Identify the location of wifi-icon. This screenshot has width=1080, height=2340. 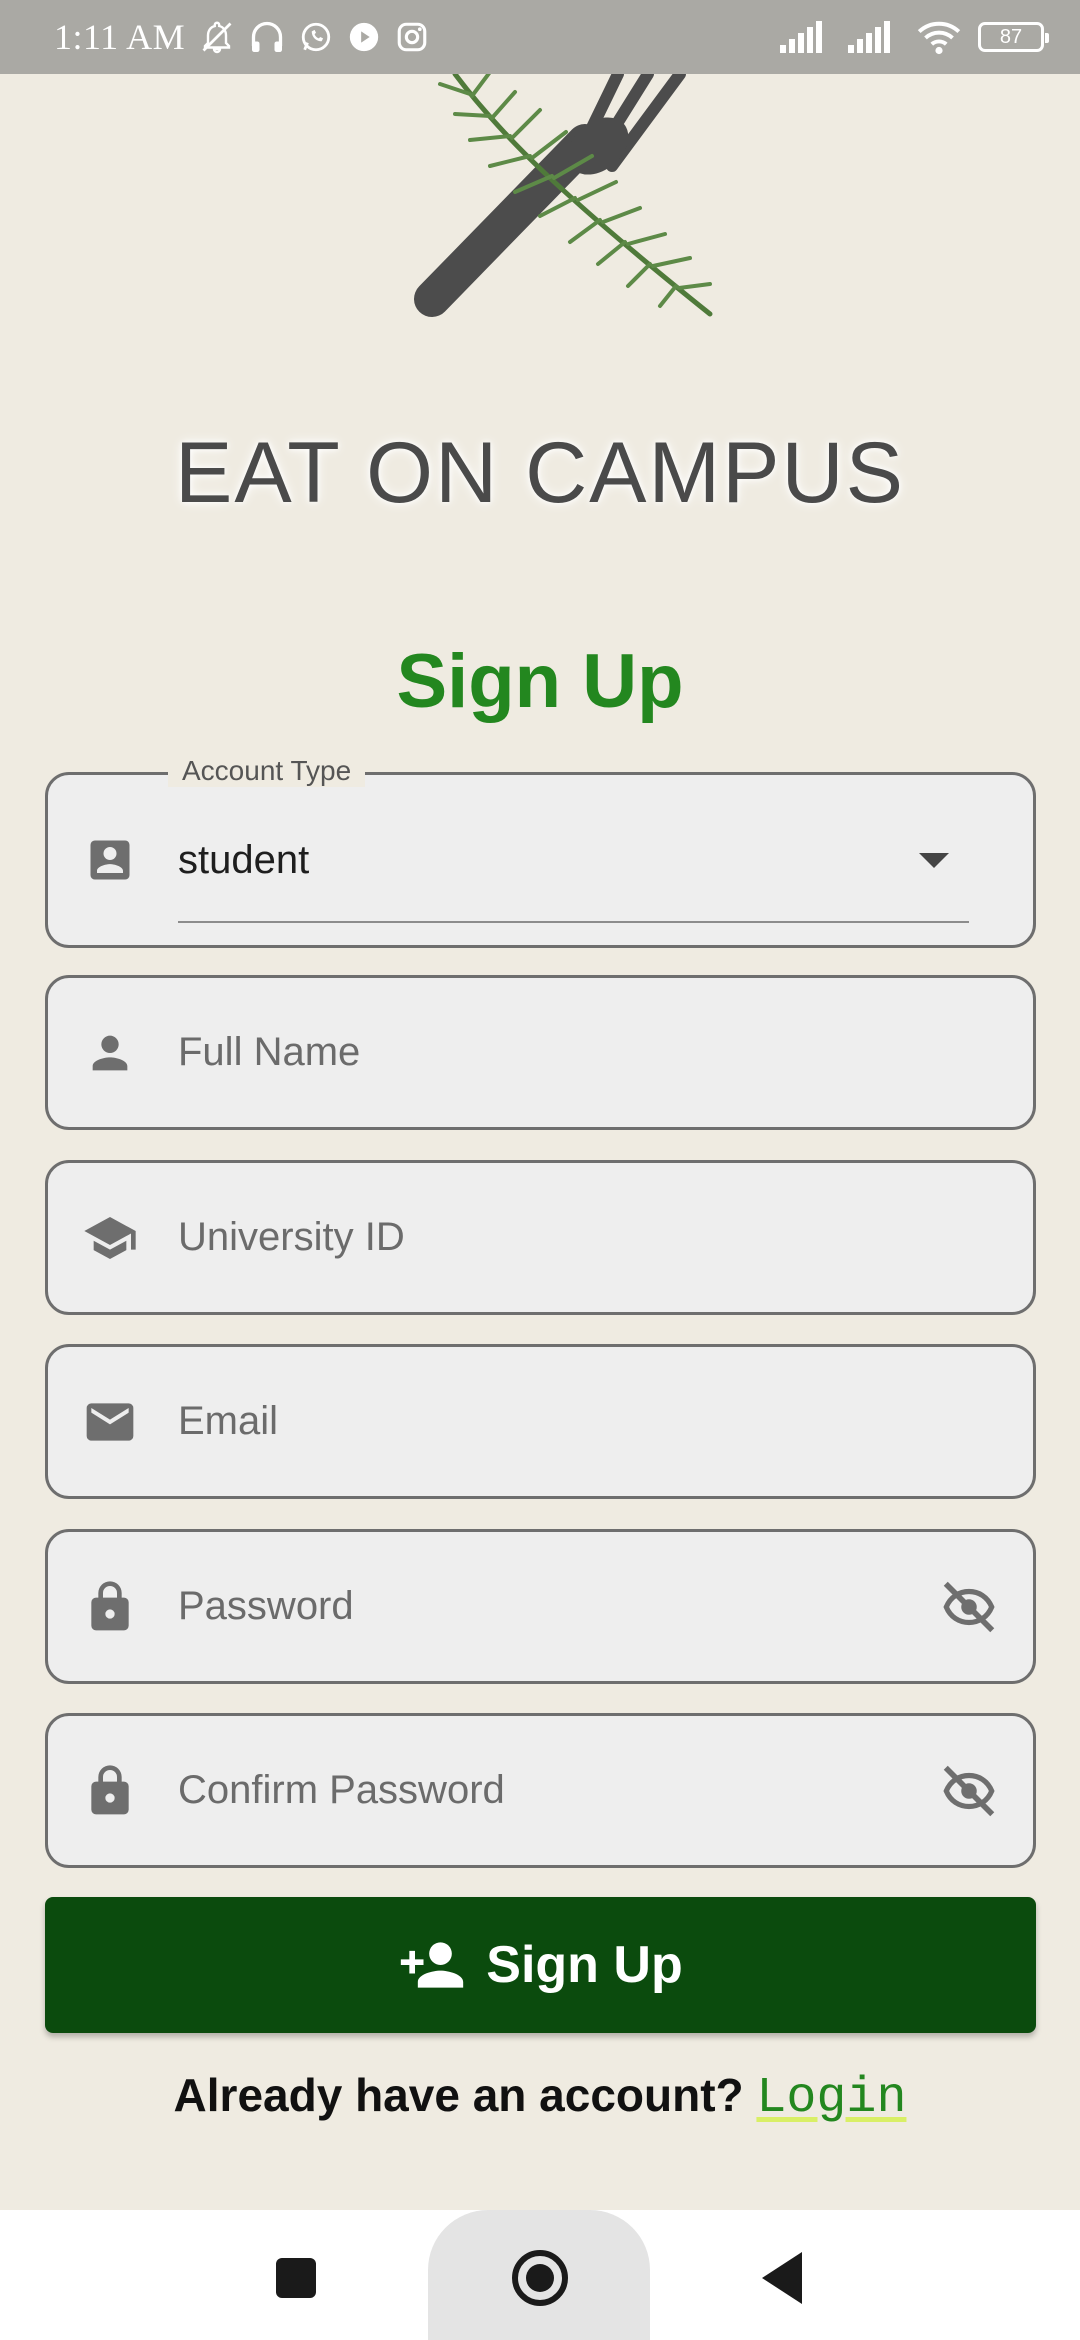
(939, 38).